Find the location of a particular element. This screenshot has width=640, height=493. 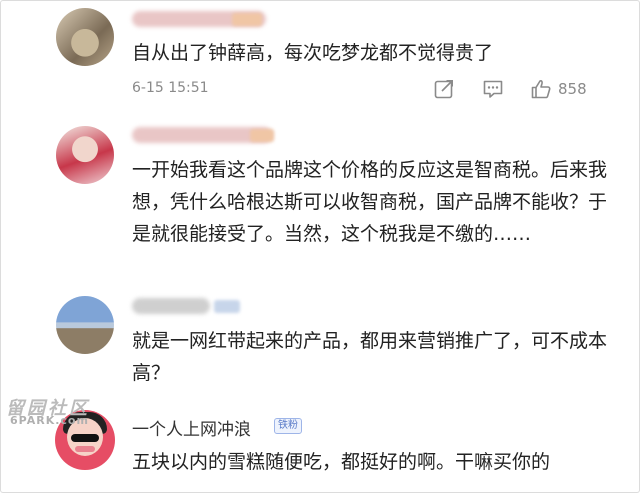

like-count: 858 is located at coordinates (572, 89).